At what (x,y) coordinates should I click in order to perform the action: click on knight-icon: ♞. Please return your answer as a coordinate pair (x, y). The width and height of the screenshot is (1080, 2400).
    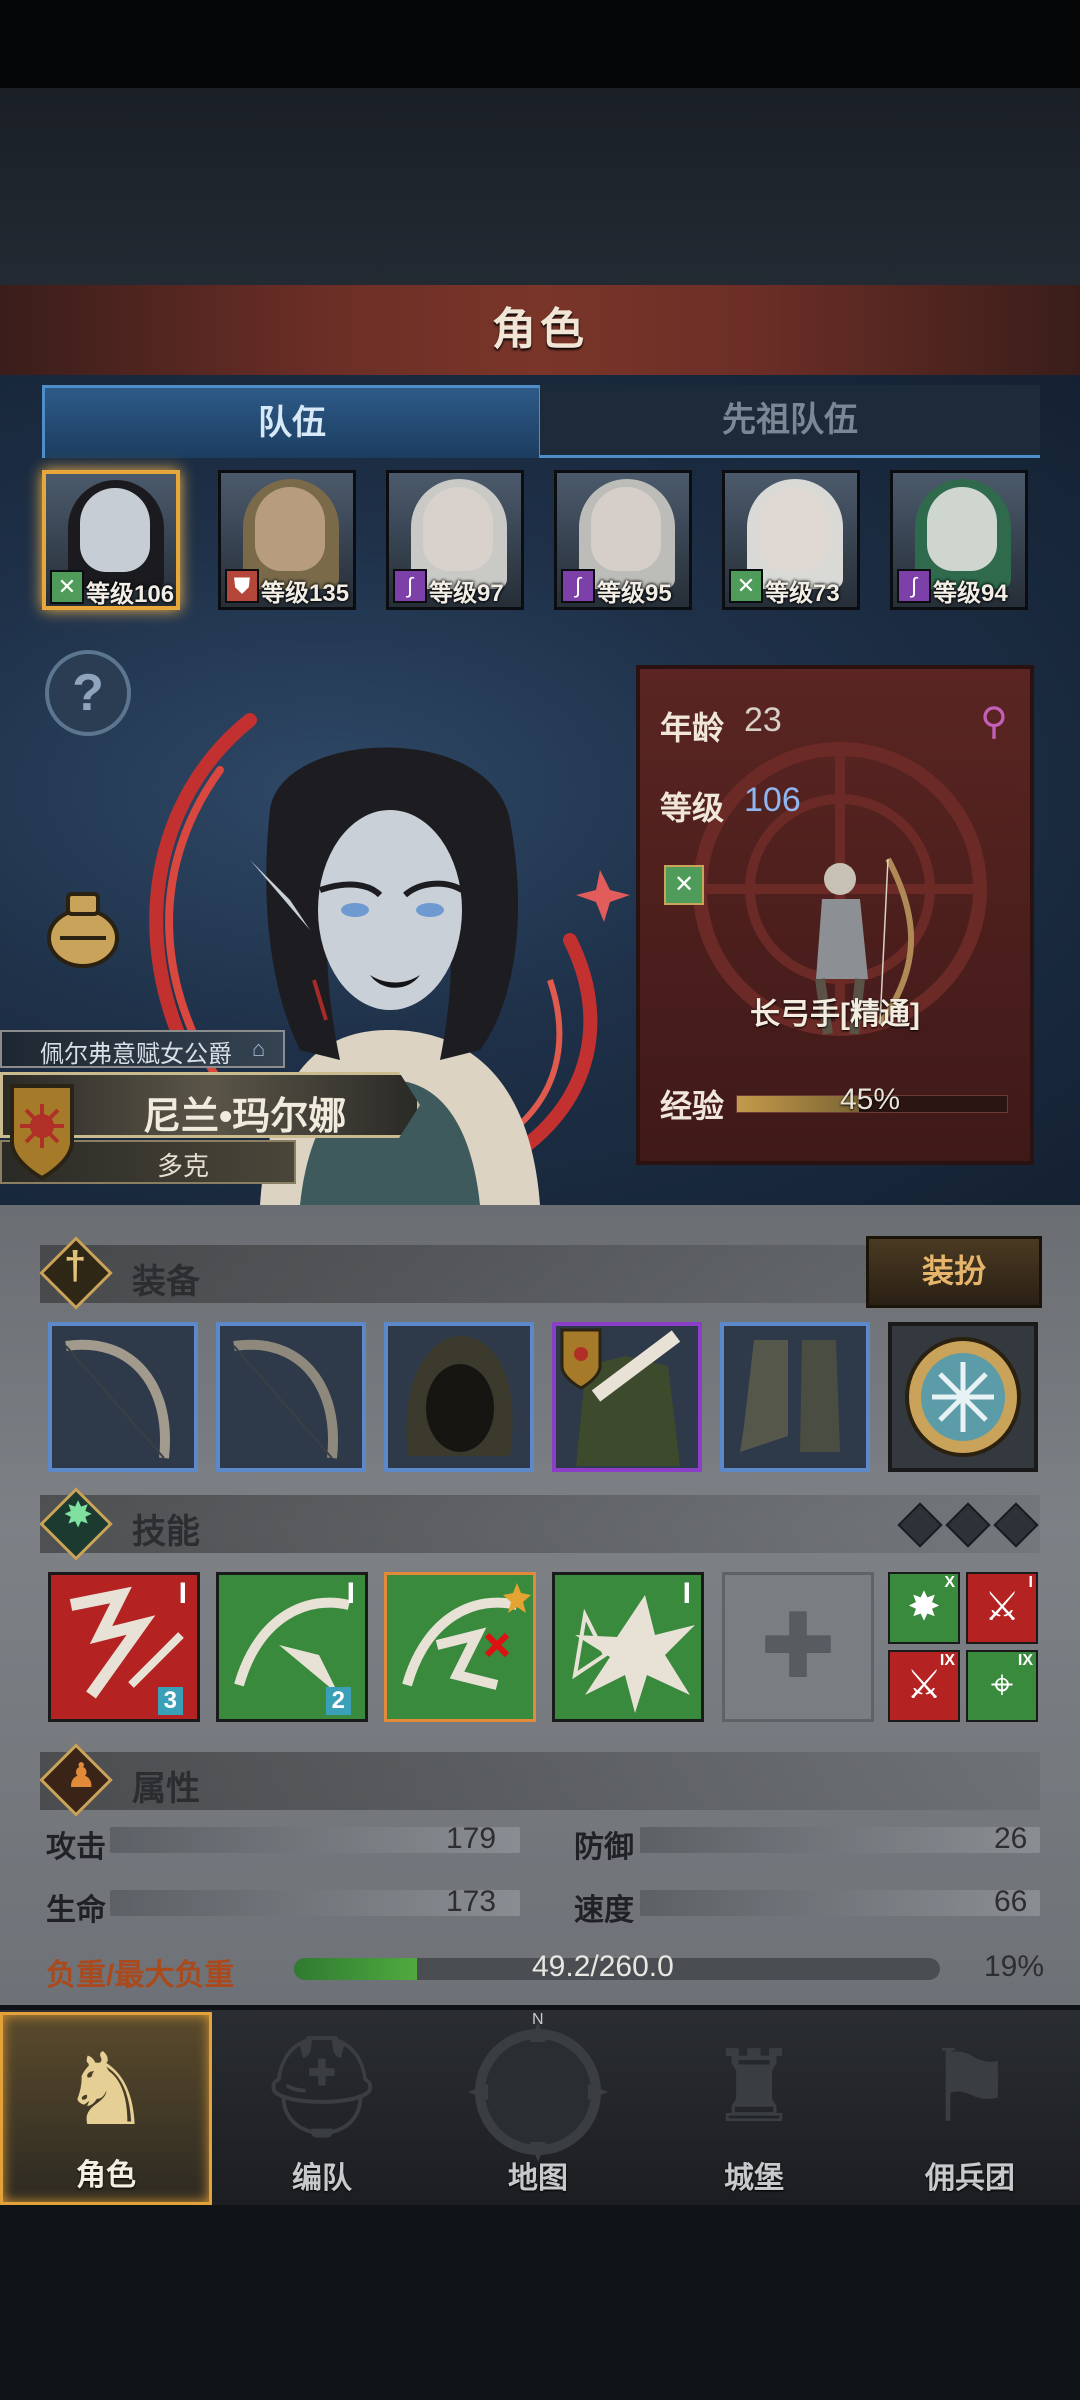
    Looking at the image, I should click on (106, 2090).